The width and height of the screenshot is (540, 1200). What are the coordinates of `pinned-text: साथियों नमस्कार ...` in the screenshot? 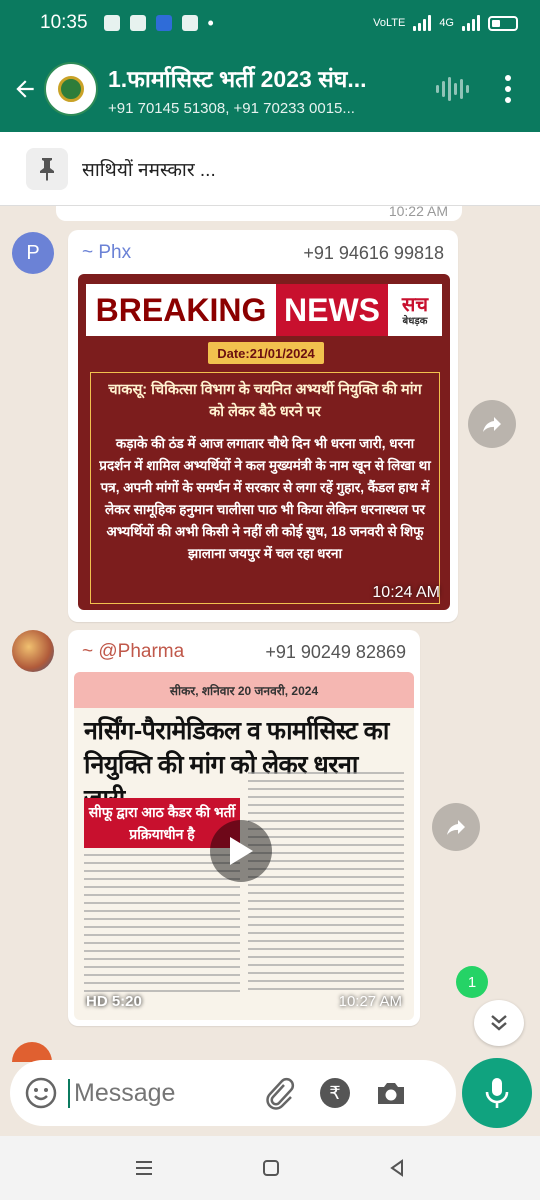 It's located at (149, 170).